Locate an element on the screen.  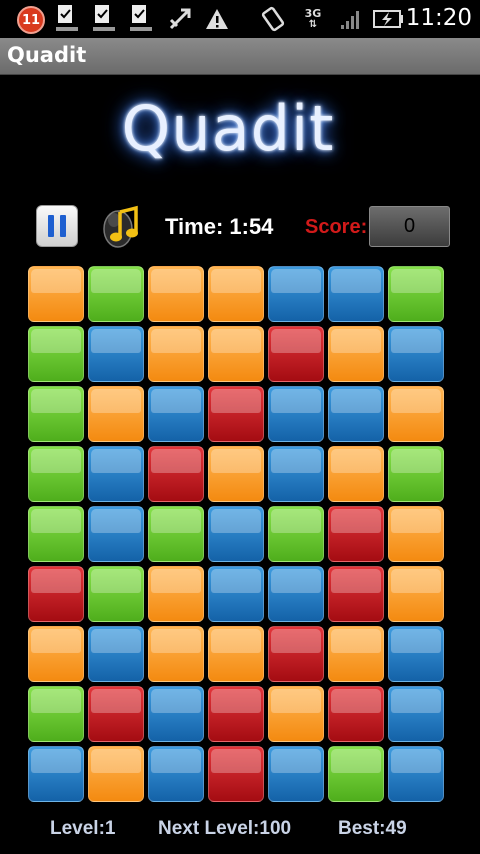
pause-button is located at coordinates (57, 226).